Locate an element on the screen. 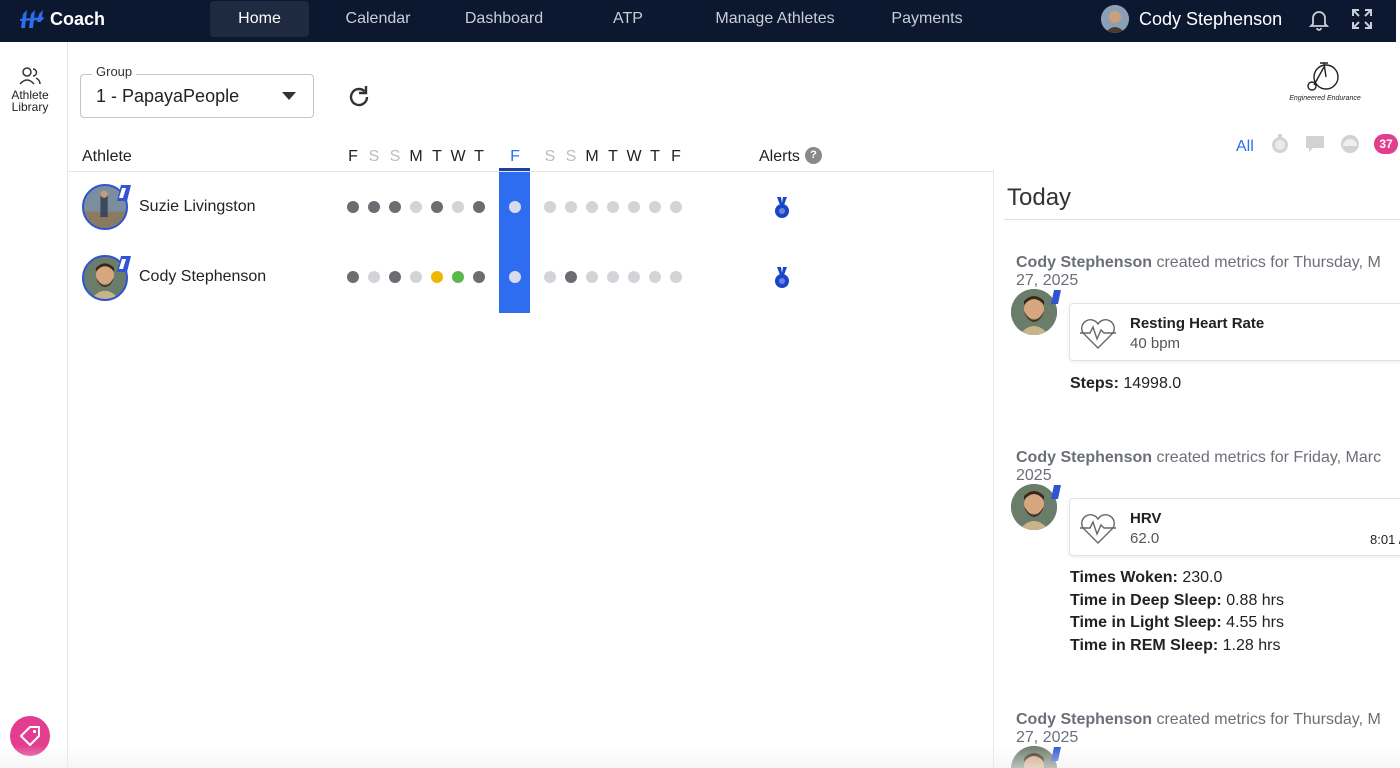 The image size is (1400, 768). metric-extra-value: 230.0 is located at coordinates (1200, 577).